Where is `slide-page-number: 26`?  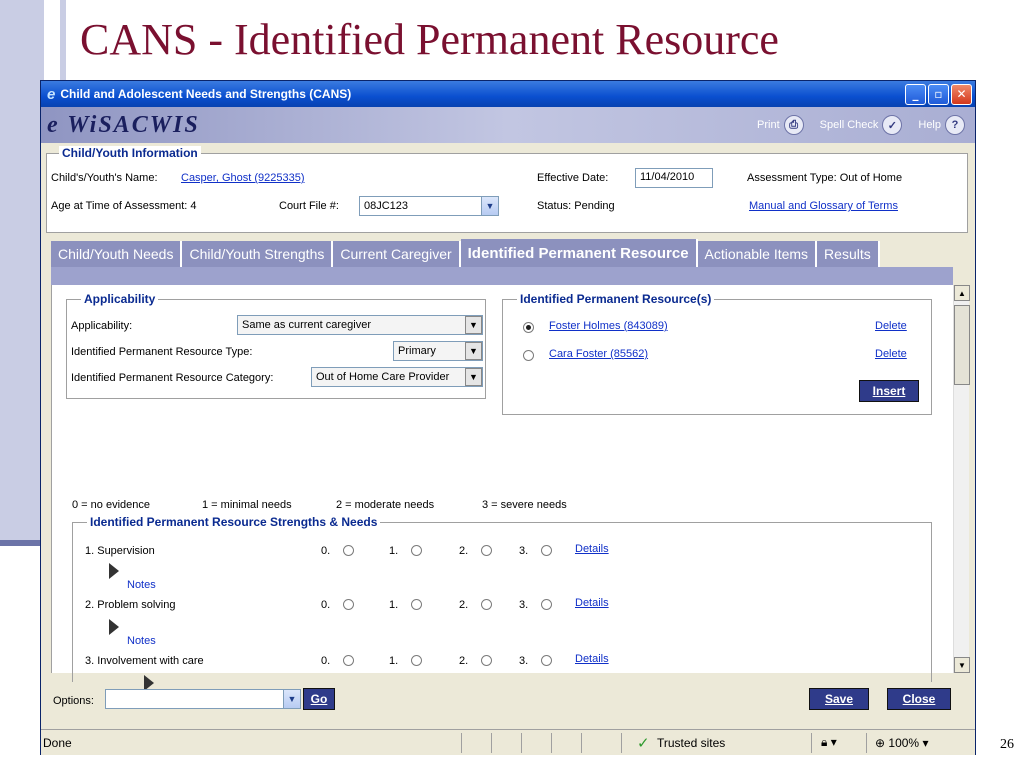
slide-page-number: 26 is located at coordinates (1007, 744).